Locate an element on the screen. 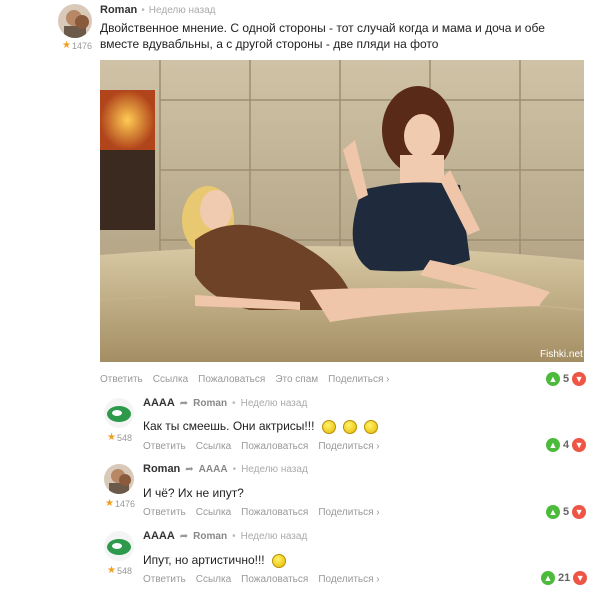 This screenshot has width=600, height=590. post-header: Roman • Неделю назад is located at coordinates (158, 10).